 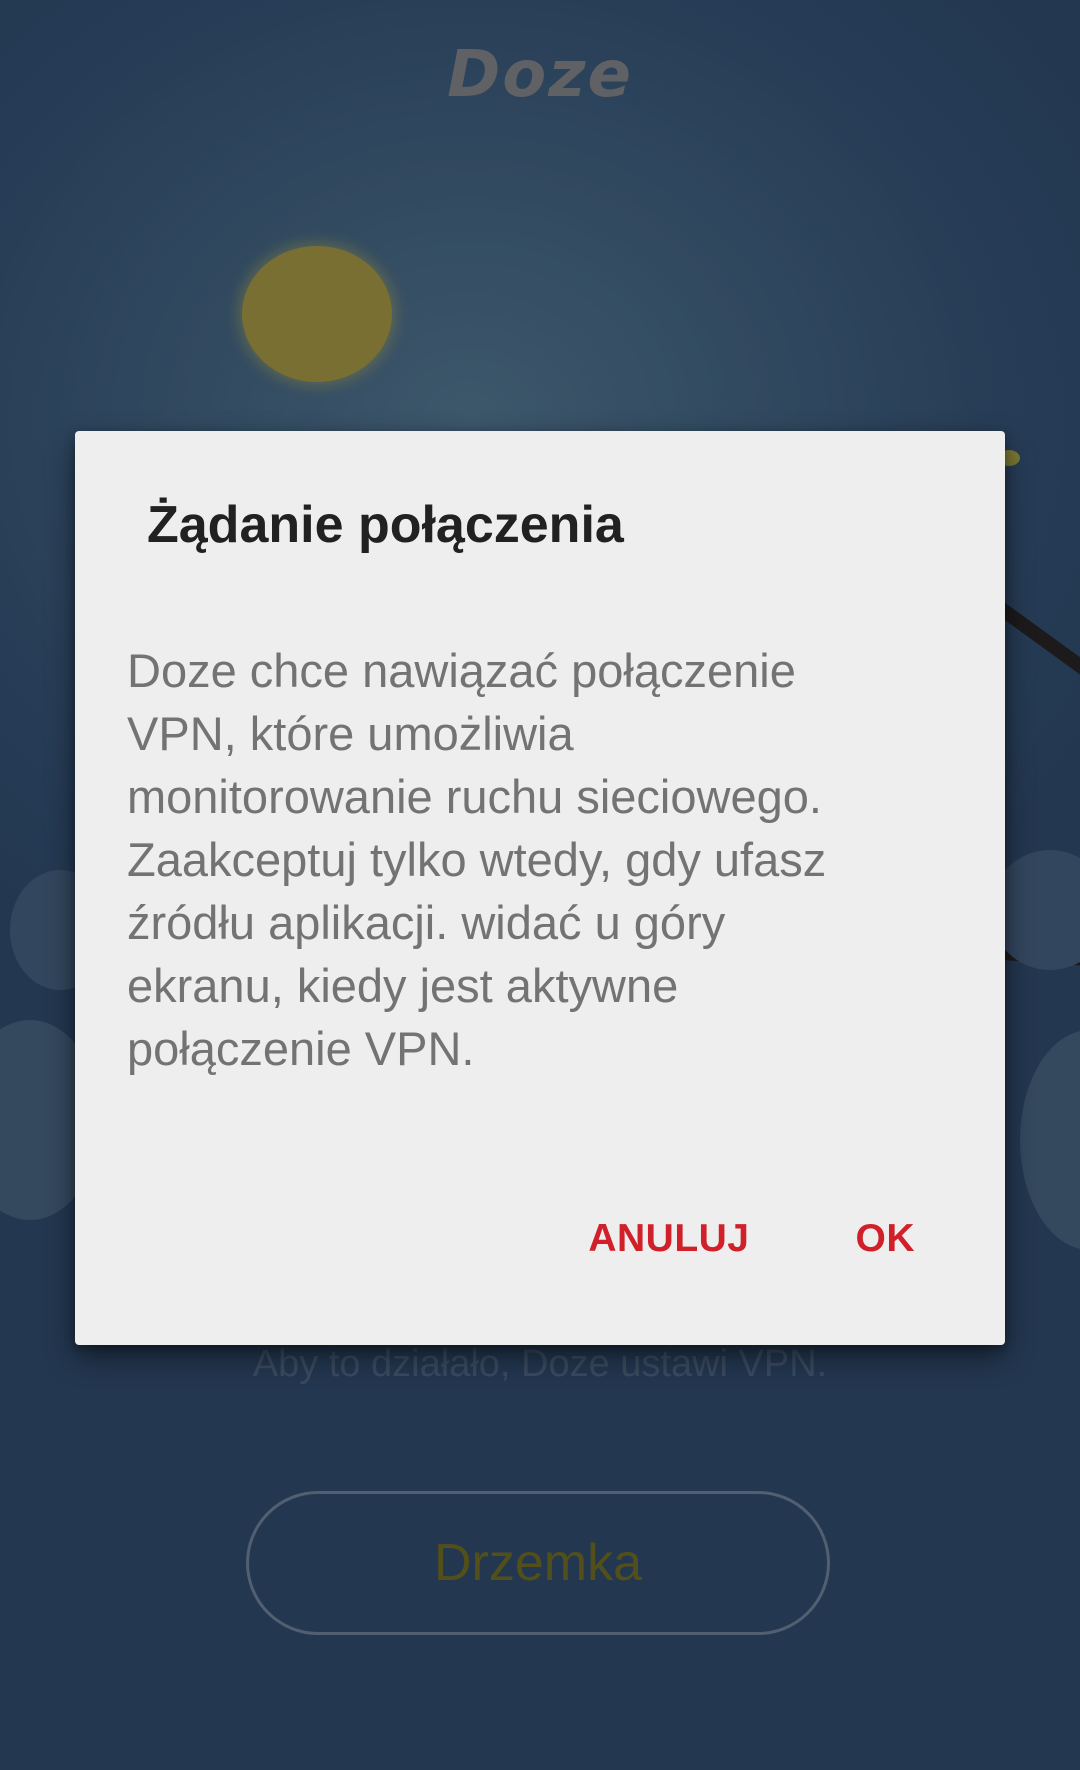 What do you see at coordinates (751, 1239) in the screenshot?
I see `dialog-actions: ANULUJ OK` at bounding box center [751, 1239].